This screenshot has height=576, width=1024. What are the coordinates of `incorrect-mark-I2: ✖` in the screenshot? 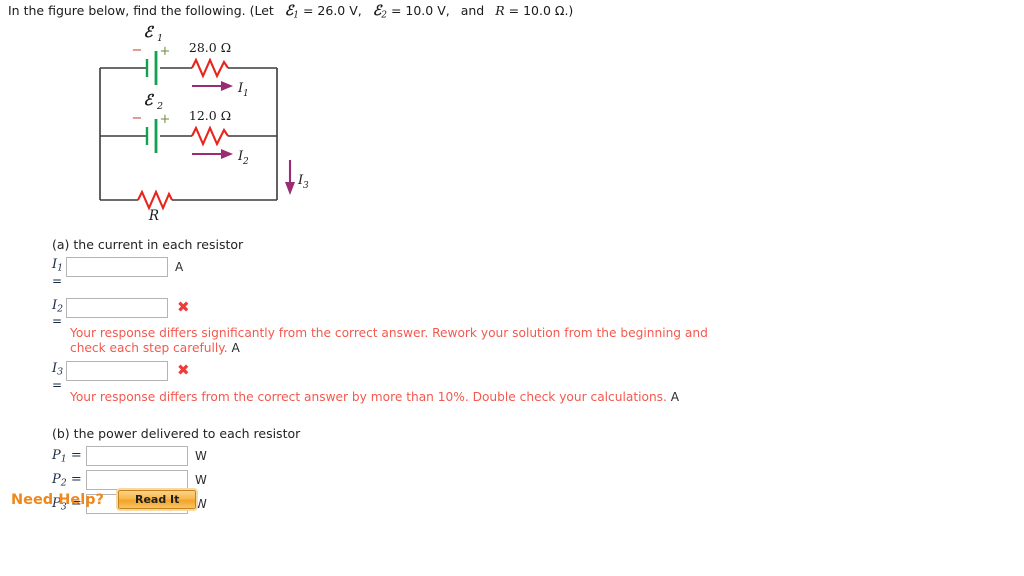 It's located at (183, 306).